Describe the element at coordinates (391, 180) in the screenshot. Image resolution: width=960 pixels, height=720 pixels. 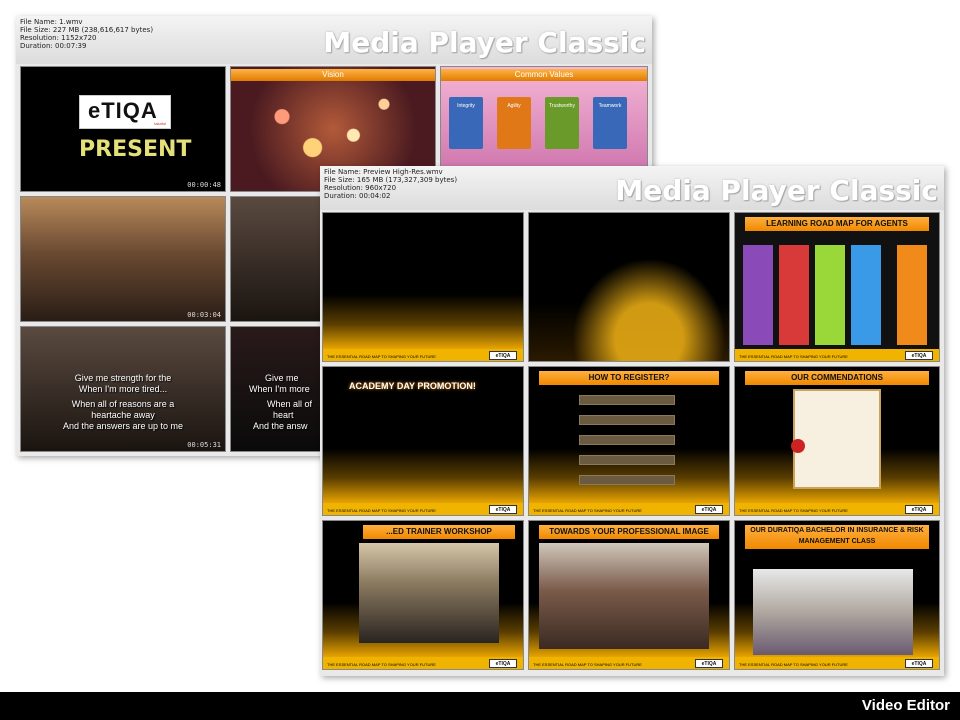
I see `file-size: File Size: 165 MB (173,327,309 bytes)` at that location.